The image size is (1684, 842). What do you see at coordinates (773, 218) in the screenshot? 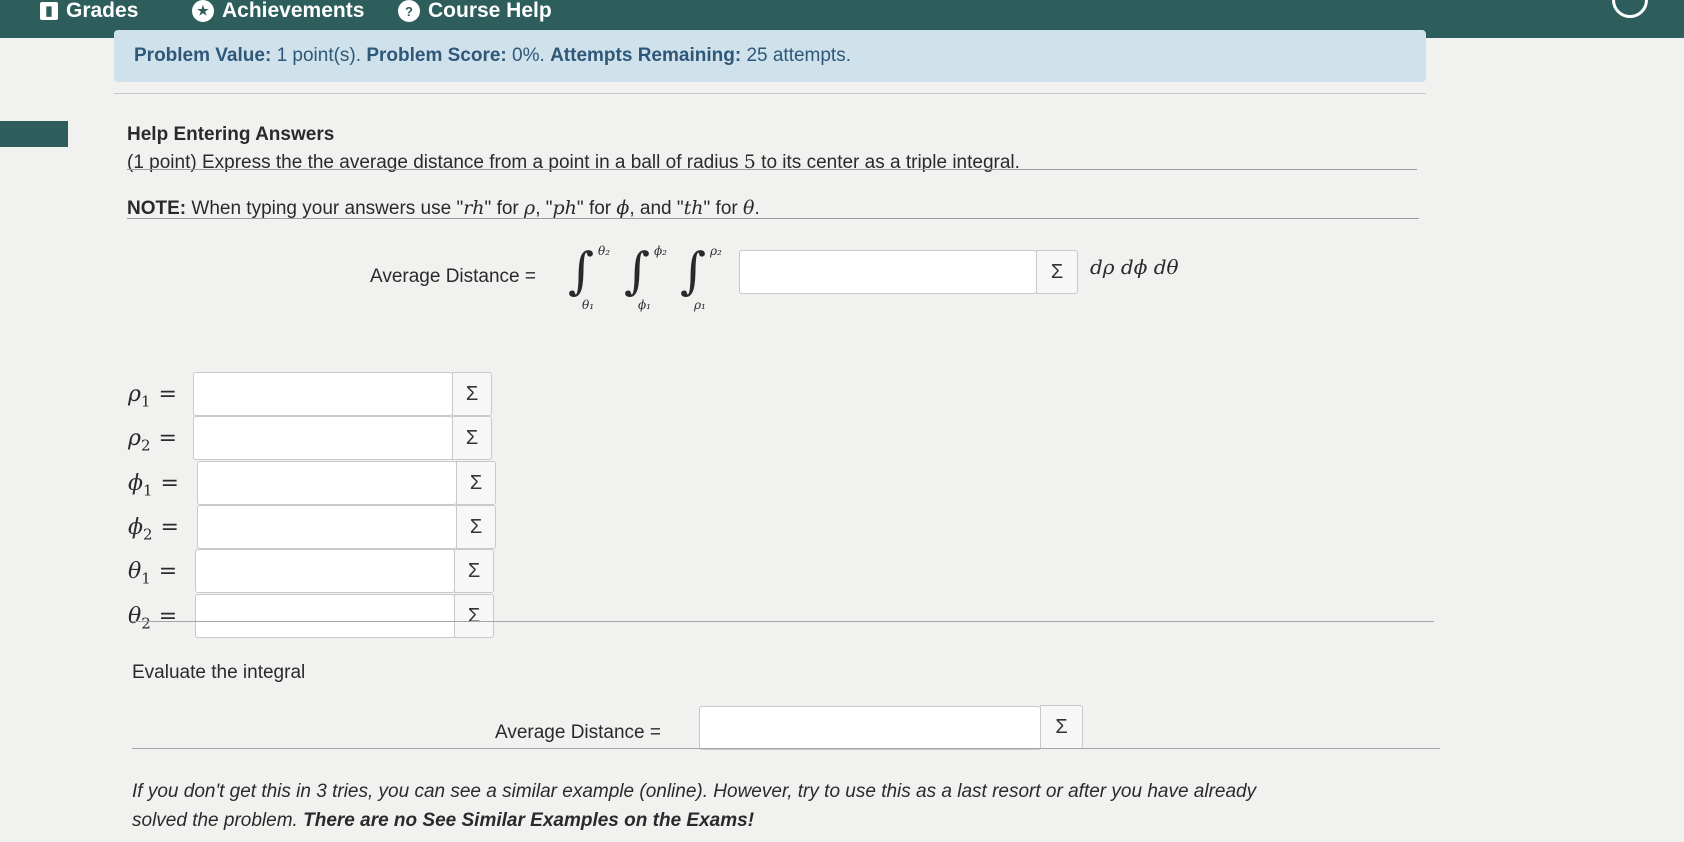
I see `note-divider` at bounding box center [773, 218].